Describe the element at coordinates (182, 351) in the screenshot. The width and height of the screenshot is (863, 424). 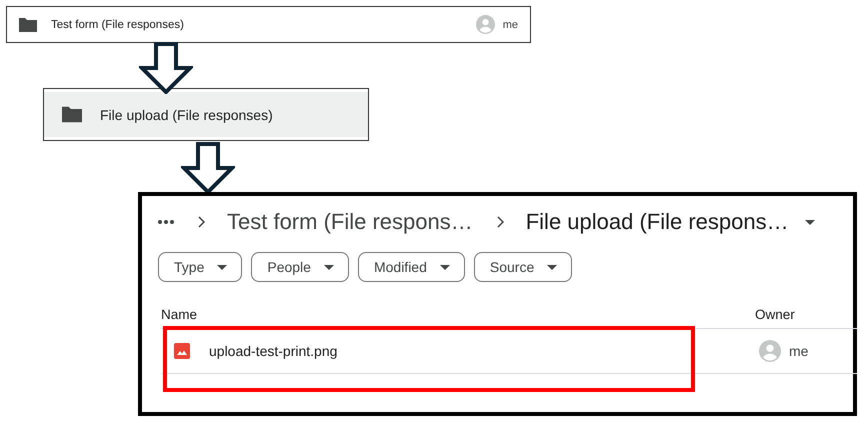
I see `image-file-icon` at that location.